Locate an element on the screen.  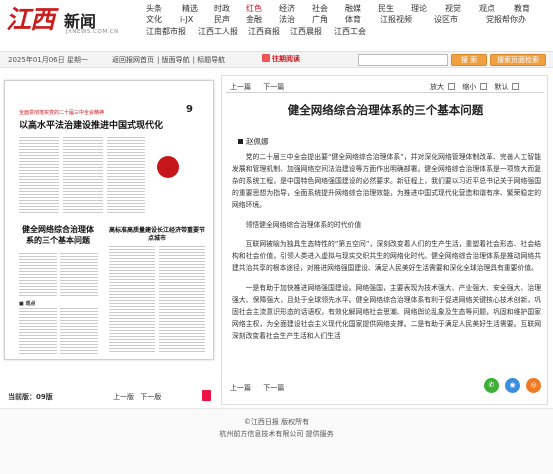
bullet-icon is located at coordinates (240, 141).